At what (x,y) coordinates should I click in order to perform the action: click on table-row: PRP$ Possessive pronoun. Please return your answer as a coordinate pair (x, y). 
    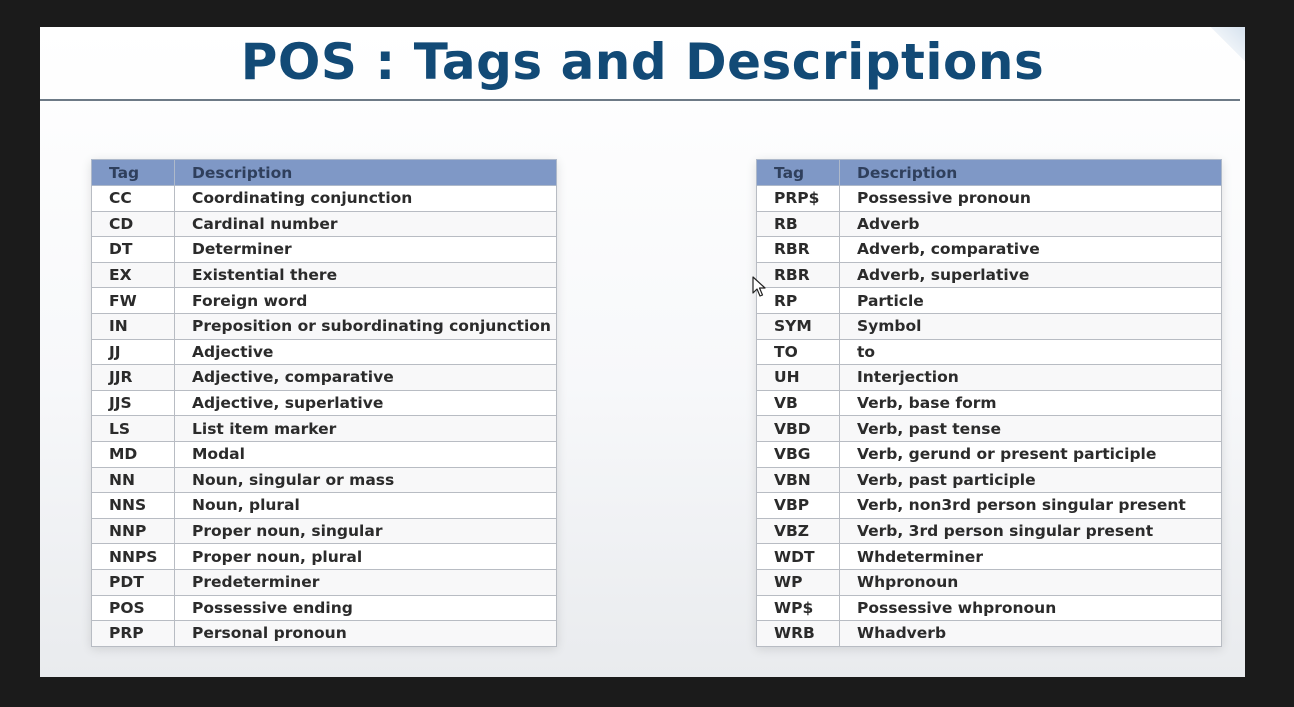
    Looking at the image, I should click on (989, 198).